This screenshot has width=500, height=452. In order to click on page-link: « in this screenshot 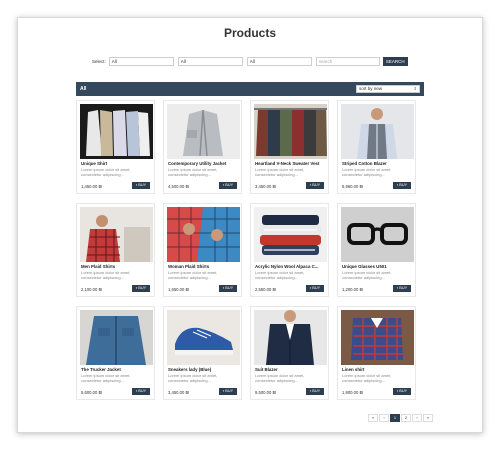, I will do `click(373, 418)`.